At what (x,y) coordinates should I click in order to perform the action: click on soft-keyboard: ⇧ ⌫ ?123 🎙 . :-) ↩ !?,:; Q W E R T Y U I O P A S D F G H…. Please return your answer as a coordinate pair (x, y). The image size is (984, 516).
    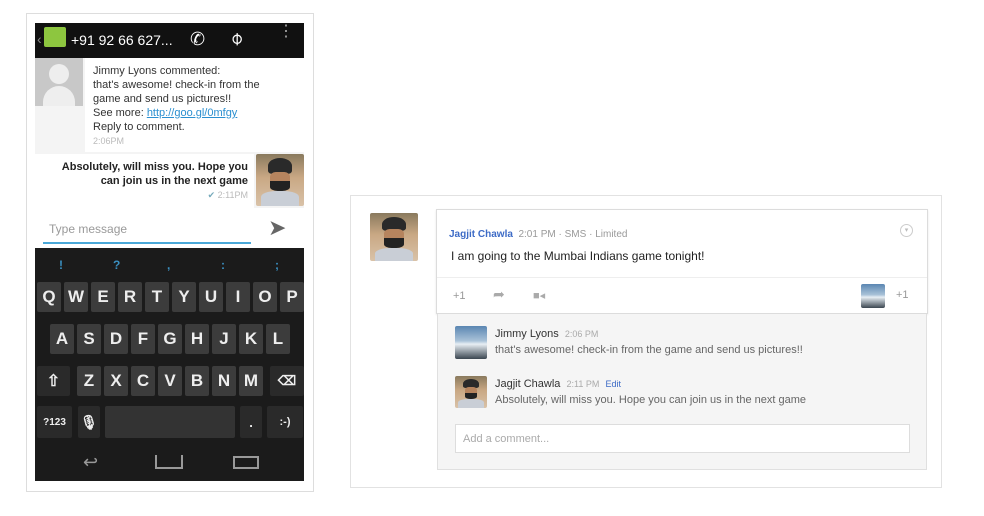
    Looking at the image, I should click on (169, 364).